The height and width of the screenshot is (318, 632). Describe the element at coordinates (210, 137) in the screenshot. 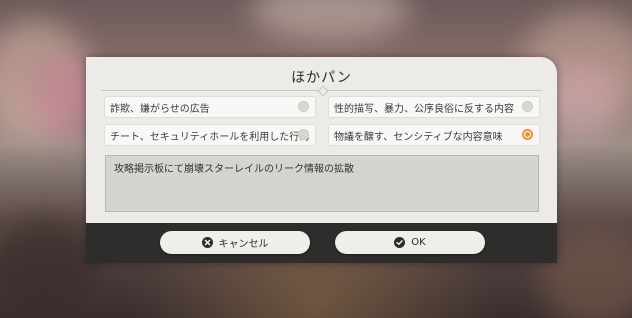

I see `option-label: チート、セキュリティホールを利用した行為` at that location.